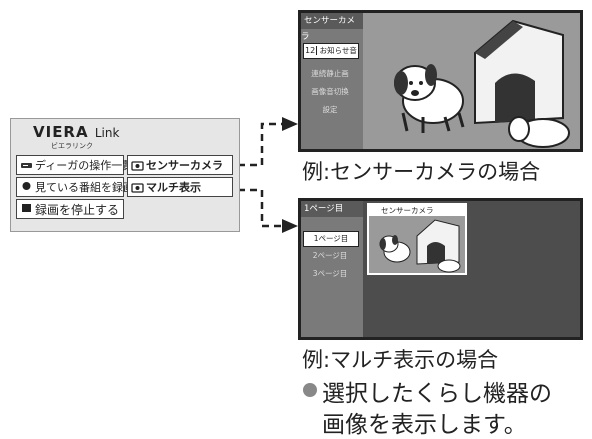 Image resolution: width=592 pixels, height=439 pixels. I want to click on viera-link-kana: ビエラリンク, so click(72, 146).